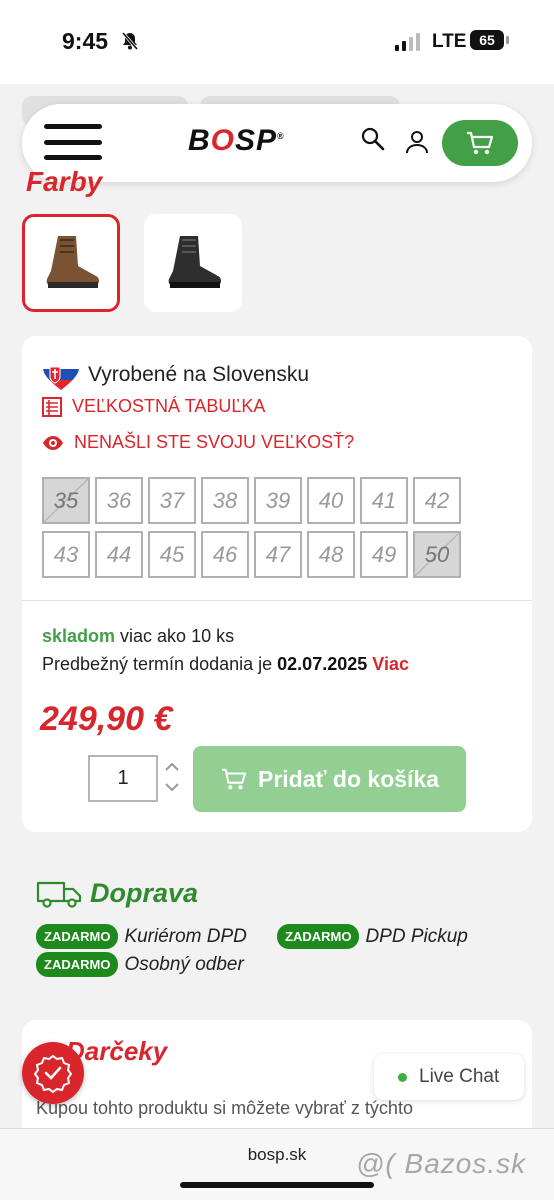 This screenshot has height=1200, width=554. Describe the element at coordinates (172, 777) in the screenshot. I see `quantity-stepper` at that location.